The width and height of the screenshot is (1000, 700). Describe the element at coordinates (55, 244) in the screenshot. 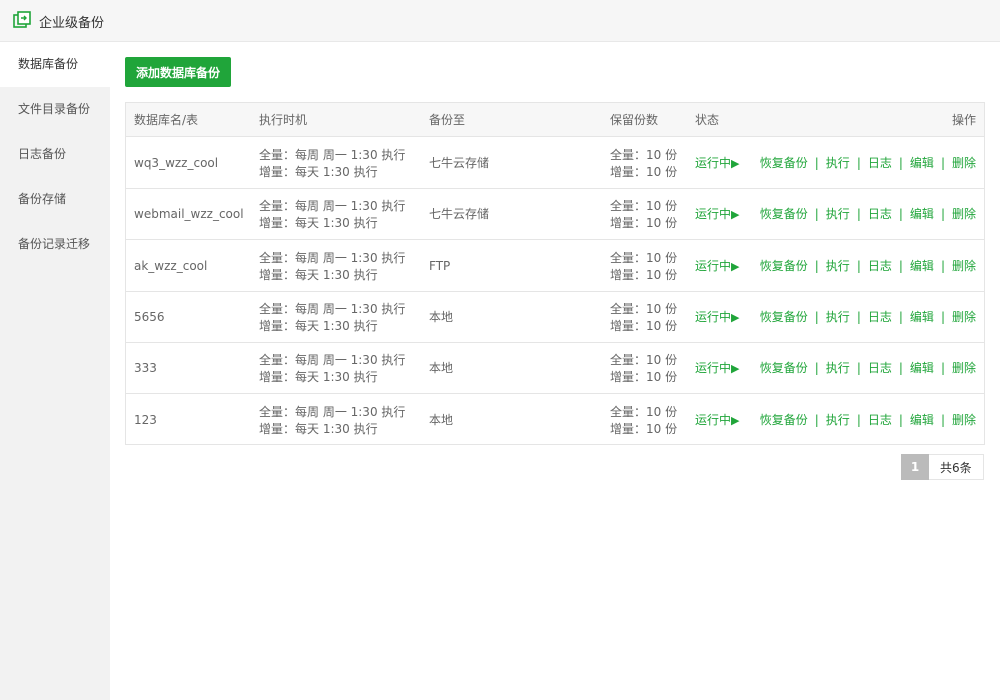

I see `sidebar-item-record-migration: 备份记录迁移` at that location.